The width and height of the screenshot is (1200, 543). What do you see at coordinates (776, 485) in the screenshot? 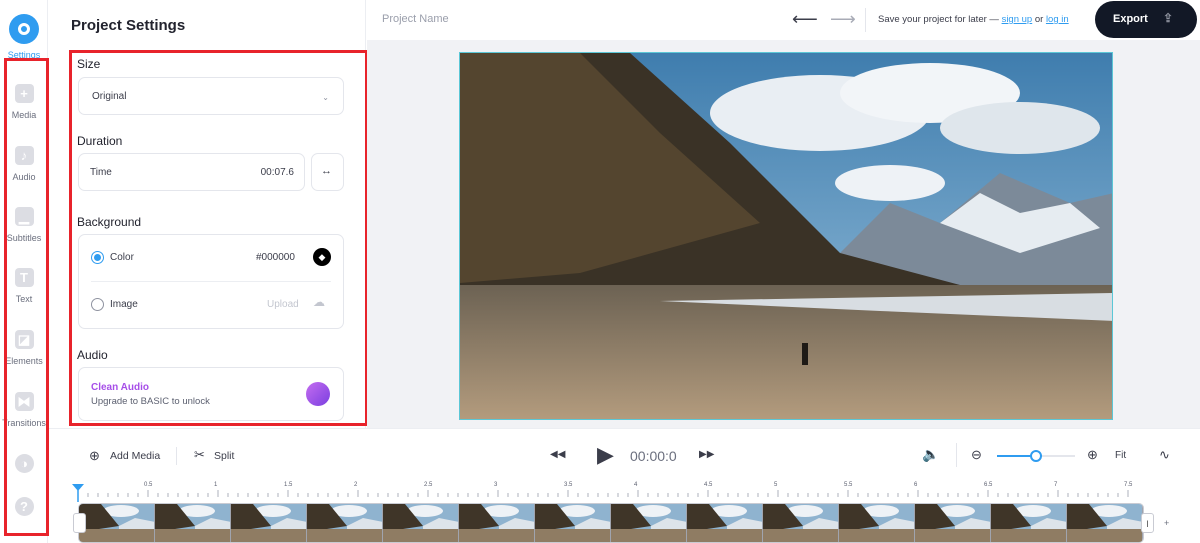
I see `ruler-tick-label: 5` at bounding box center [776, 485].